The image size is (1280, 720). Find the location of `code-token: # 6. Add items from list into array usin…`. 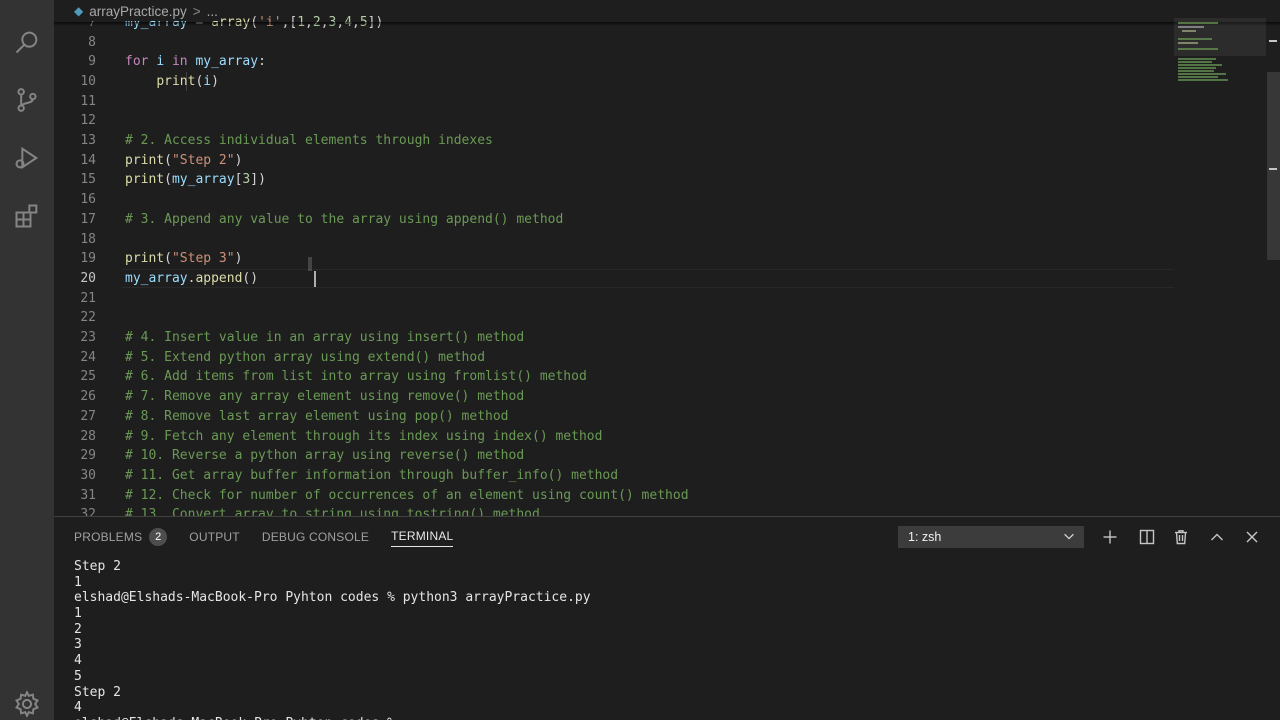

code-token: # 6. Add items from list into array usin… is located at coordinates (356, 377).